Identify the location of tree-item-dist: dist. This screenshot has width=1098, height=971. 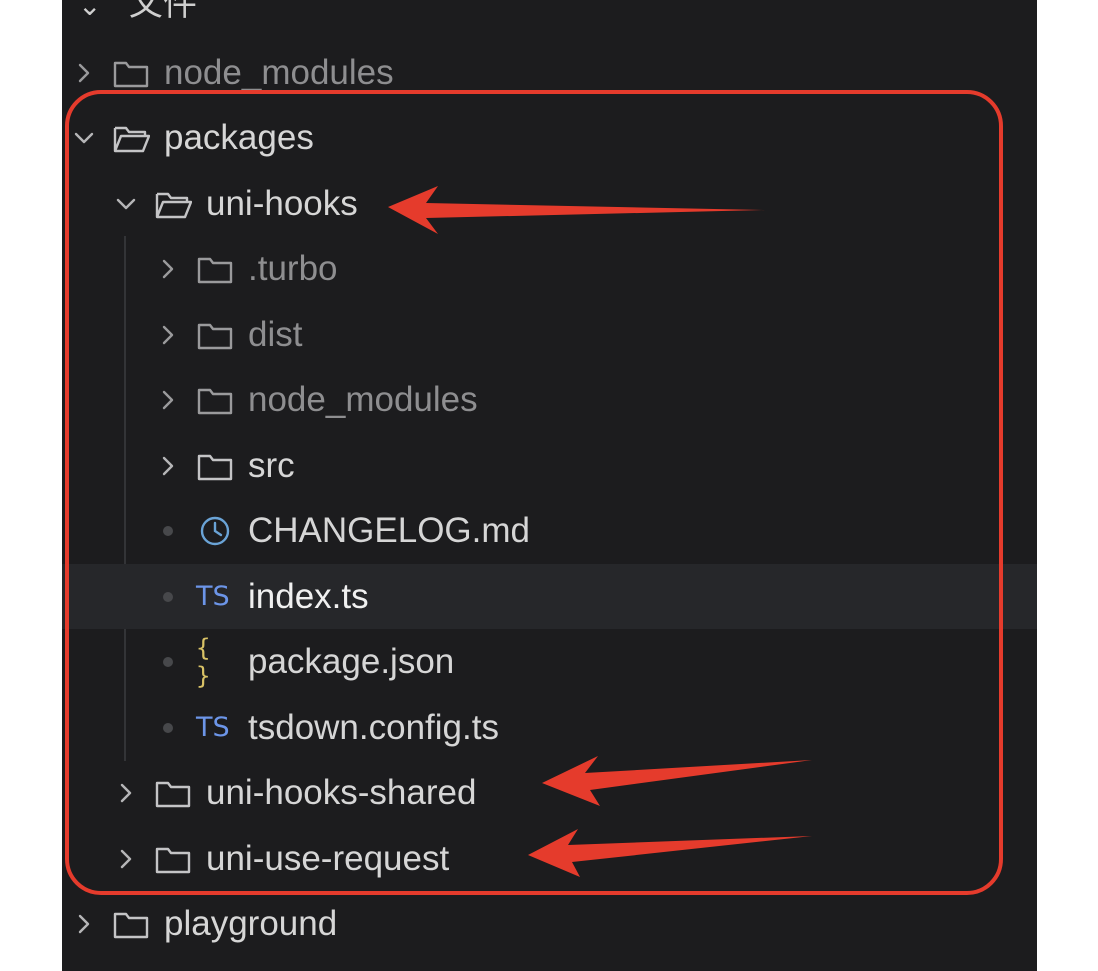
(549, 334).